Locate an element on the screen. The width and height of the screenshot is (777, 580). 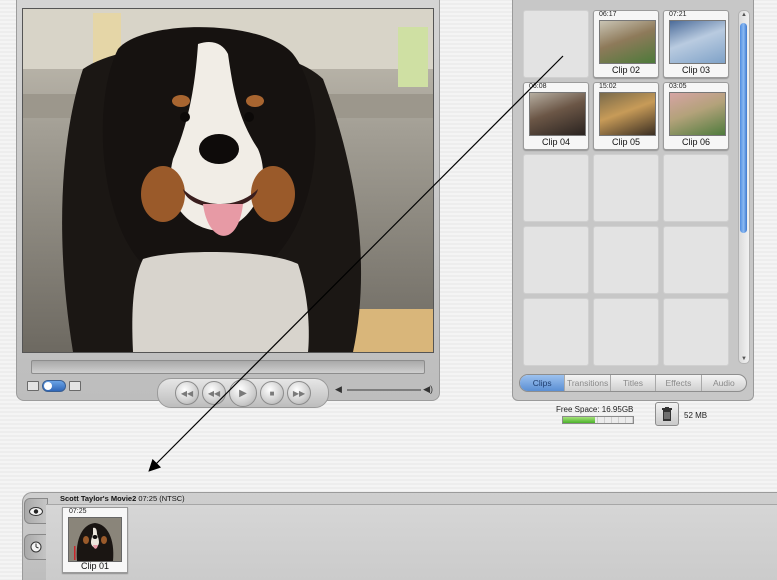
clip-name: Clip 04 is located at coordinates (555, 142).